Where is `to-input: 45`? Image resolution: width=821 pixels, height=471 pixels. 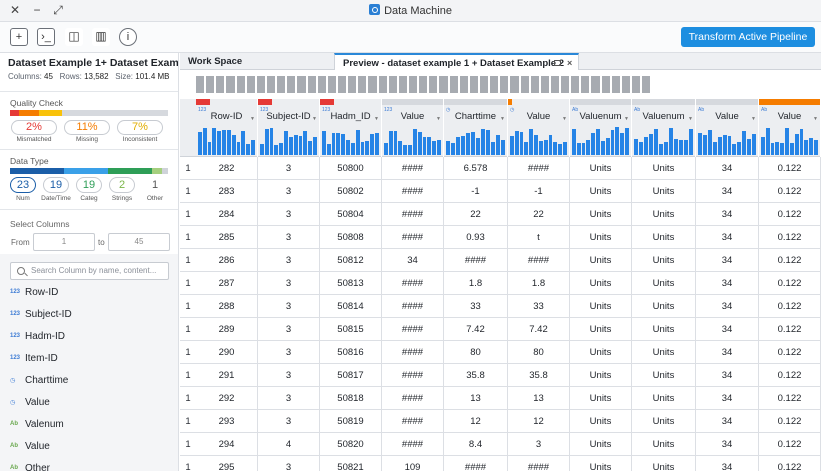 to-input: 45 is located at coordinates (139, 242).